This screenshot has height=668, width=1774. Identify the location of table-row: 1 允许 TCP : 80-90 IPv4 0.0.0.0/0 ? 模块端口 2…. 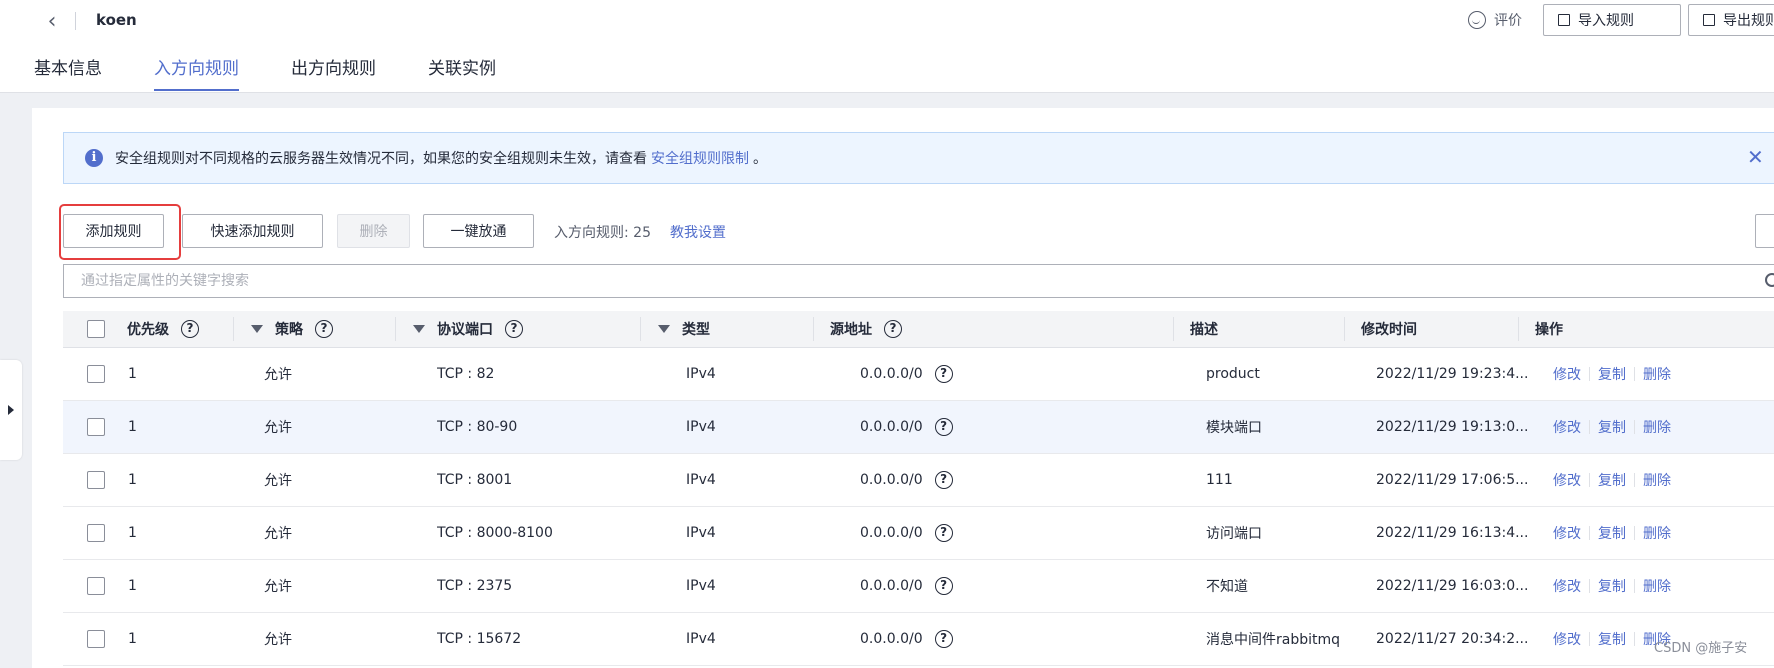
(918, 427).